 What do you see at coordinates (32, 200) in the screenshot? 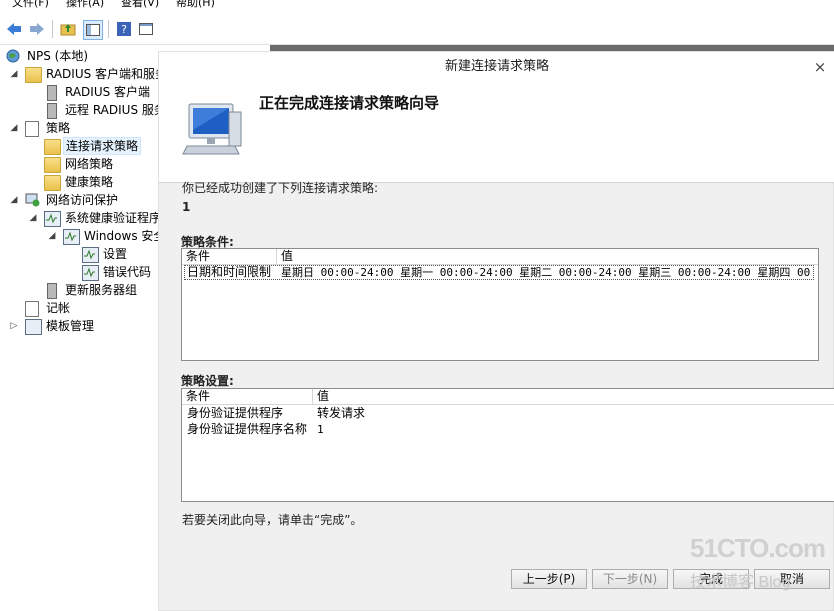
I see `nap-icon` at bounding box center [32, 200].